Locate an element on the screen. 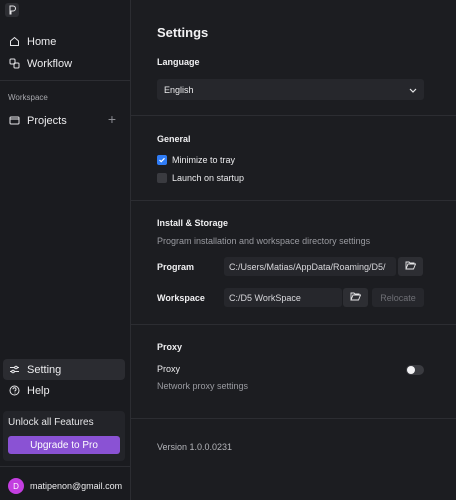 The image size is (456, 500). sidebar-item-label: Workflow is located at coordinates (50, 63).